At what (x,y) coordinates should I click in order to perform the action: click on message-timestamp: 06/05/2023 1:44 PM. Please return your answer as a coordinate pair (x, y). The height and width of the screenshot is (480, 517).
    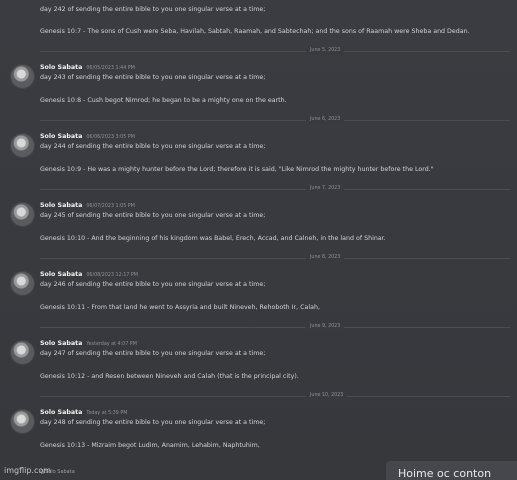
    Looking at the image, I should click on (110, 68).